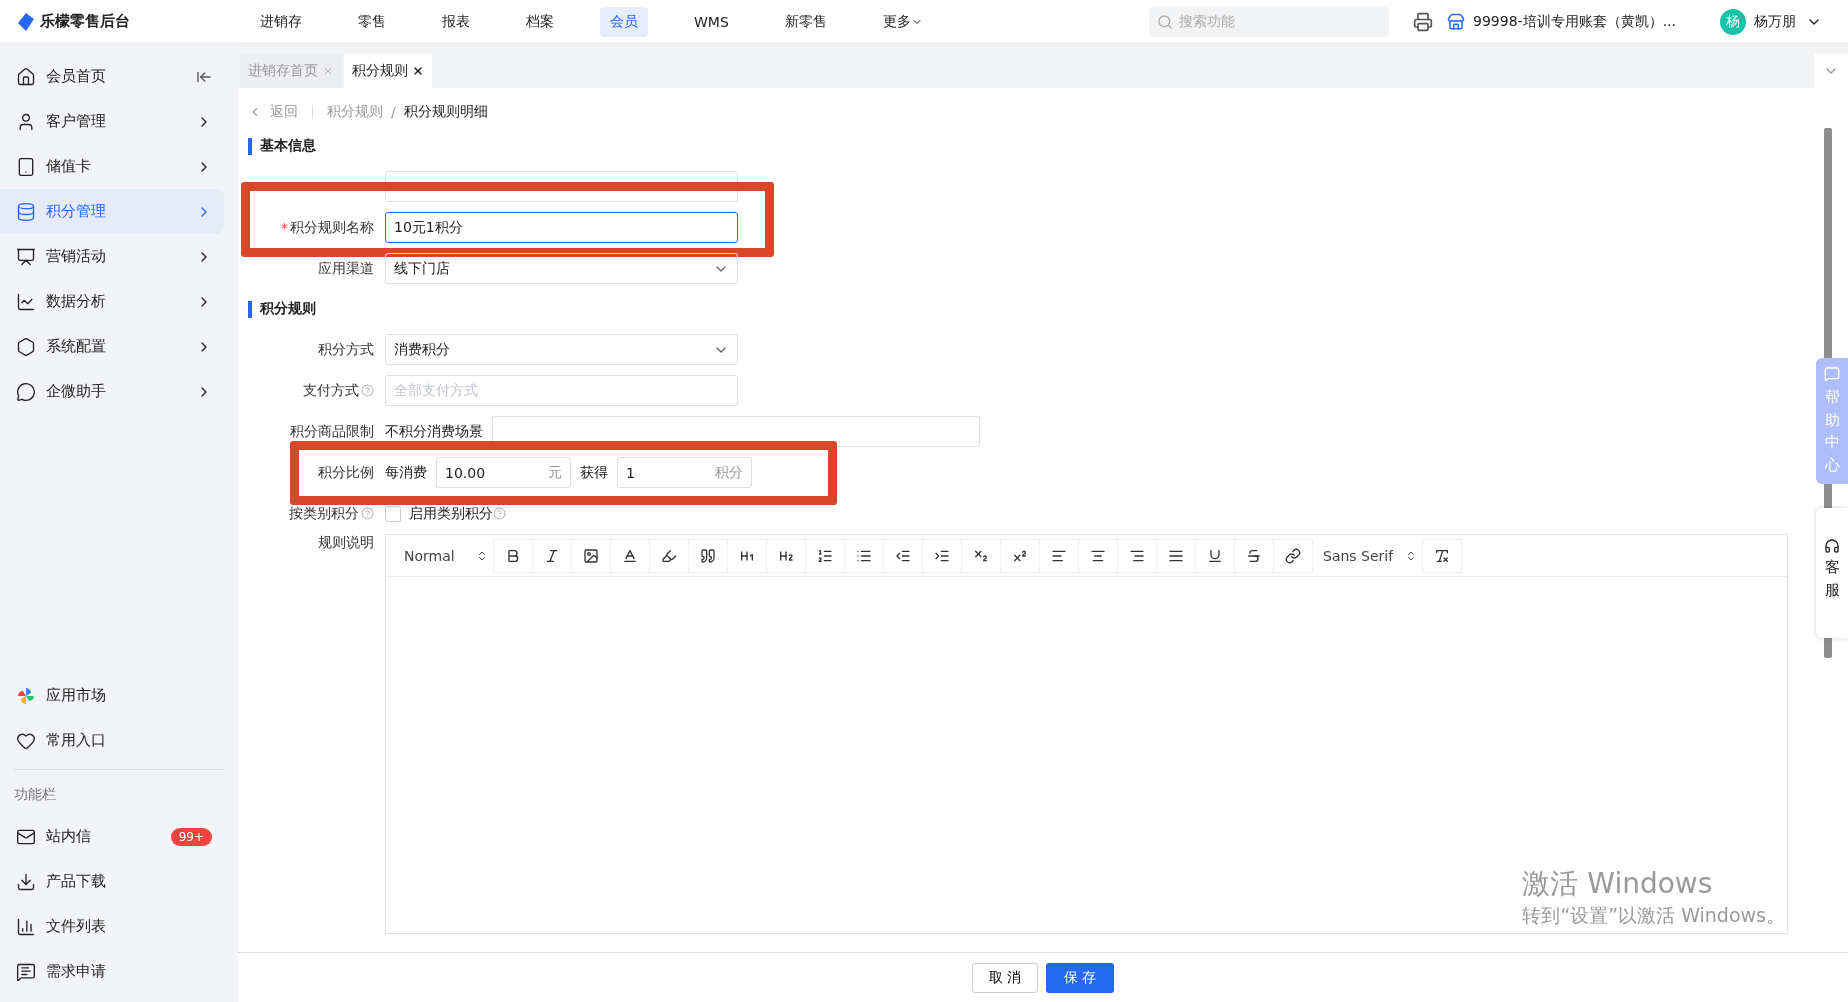 This screenshot has height=1002, width=1848. What do you see at coordinates (112, 346) in the screenshot?
I see `sidebar-item: 系统配置` at bounding box center [112, 346].